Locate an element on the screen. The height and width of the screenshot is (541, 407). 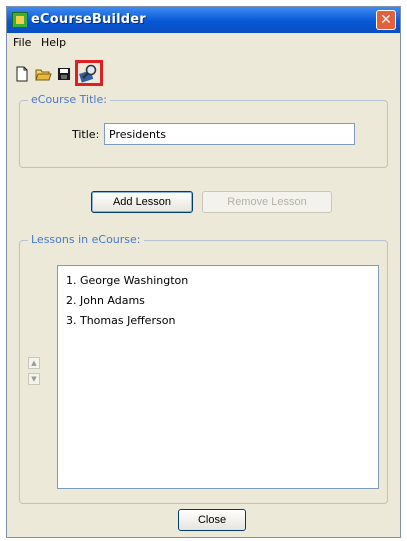
menu-bar: File Help is located at coordinates (203, 43).